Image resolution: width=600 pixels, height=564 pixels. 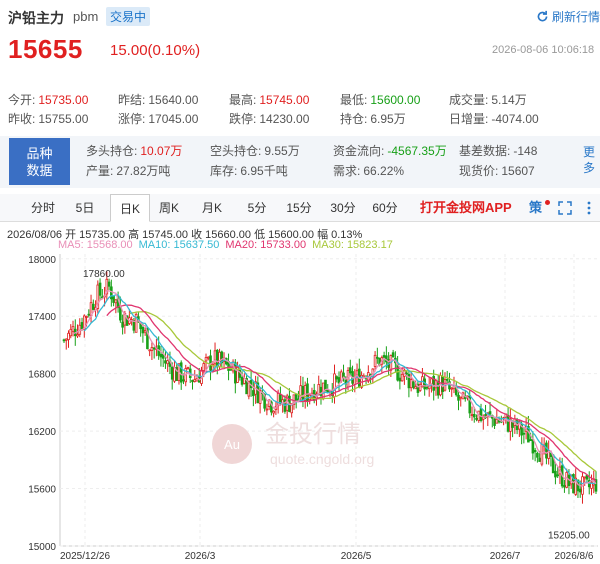 I want to click on period-tabs: 打开金投网APP 策 分时 5日 日K 周K 月K 5分 15分 30分 60分, so click(x=300, y=208).